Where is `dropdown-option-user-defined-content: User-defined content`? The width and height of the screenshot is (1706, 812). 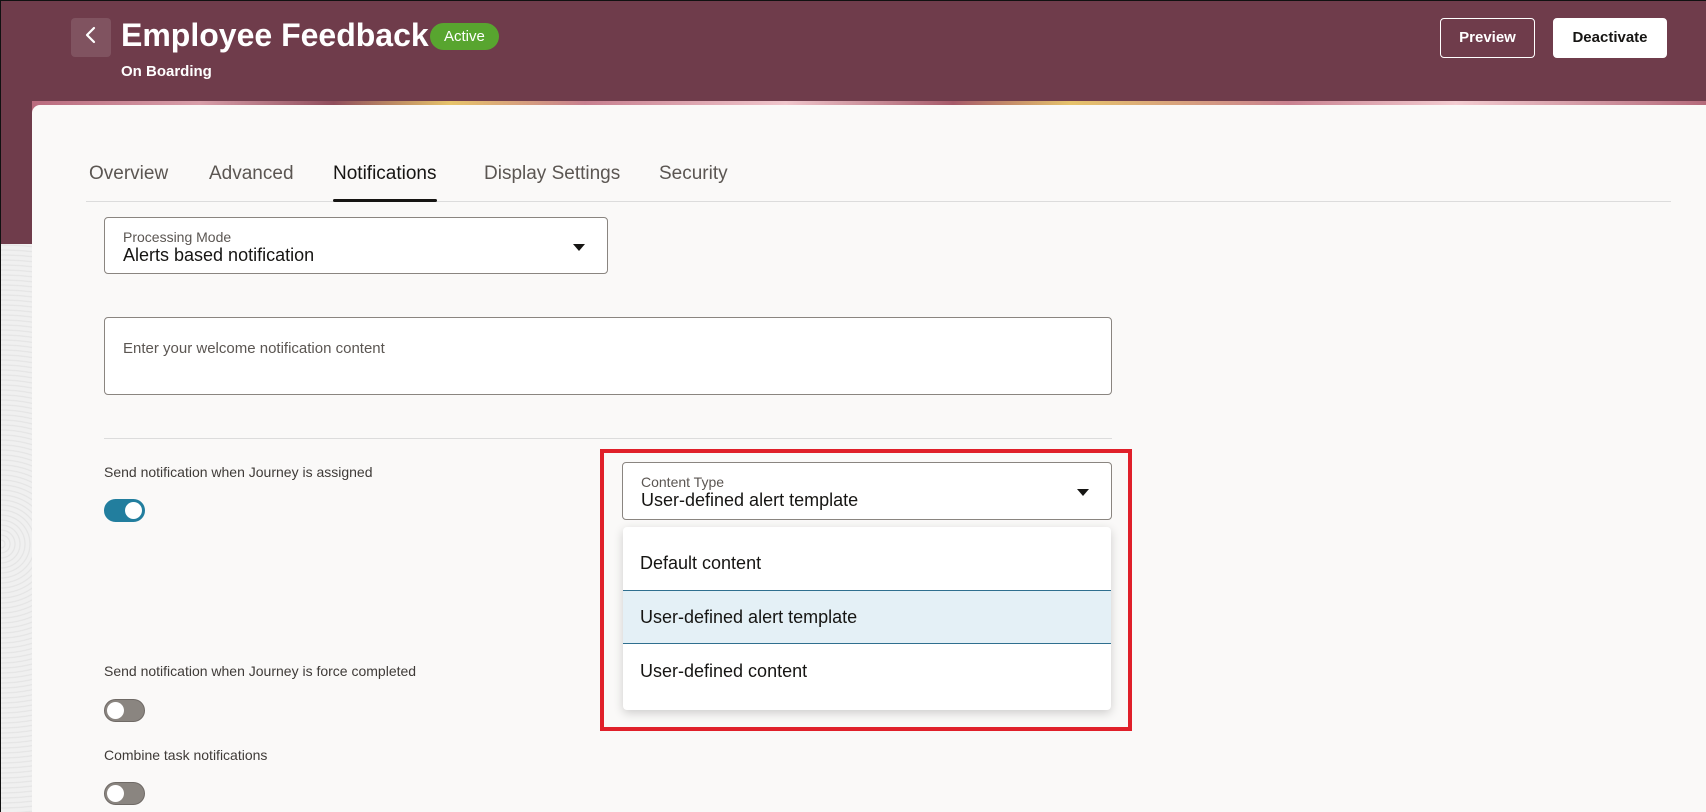 dropdown-option-user-defined-content: User-defined content is located at coordinates (867, 671).